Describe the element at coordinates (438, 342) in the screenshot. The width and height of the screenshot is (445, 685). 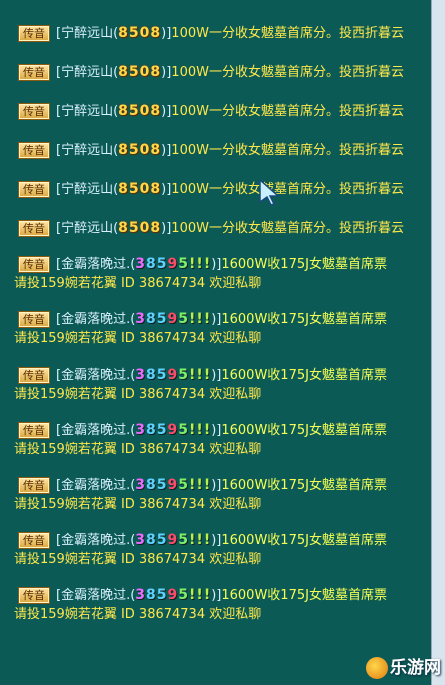
I see `scrollbar` at that location.